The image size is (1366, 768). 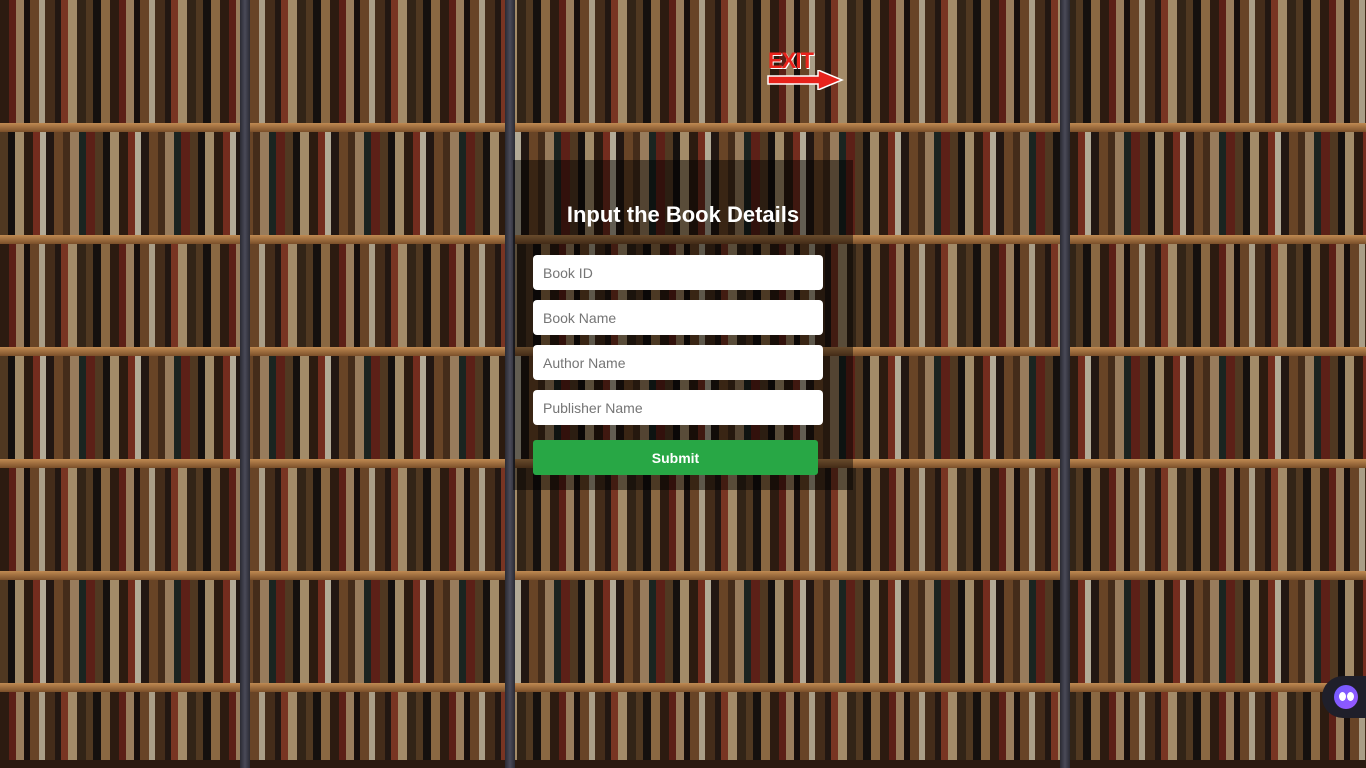 I want to click on form-title: Input the Book Details, so click(x=683, y=214).